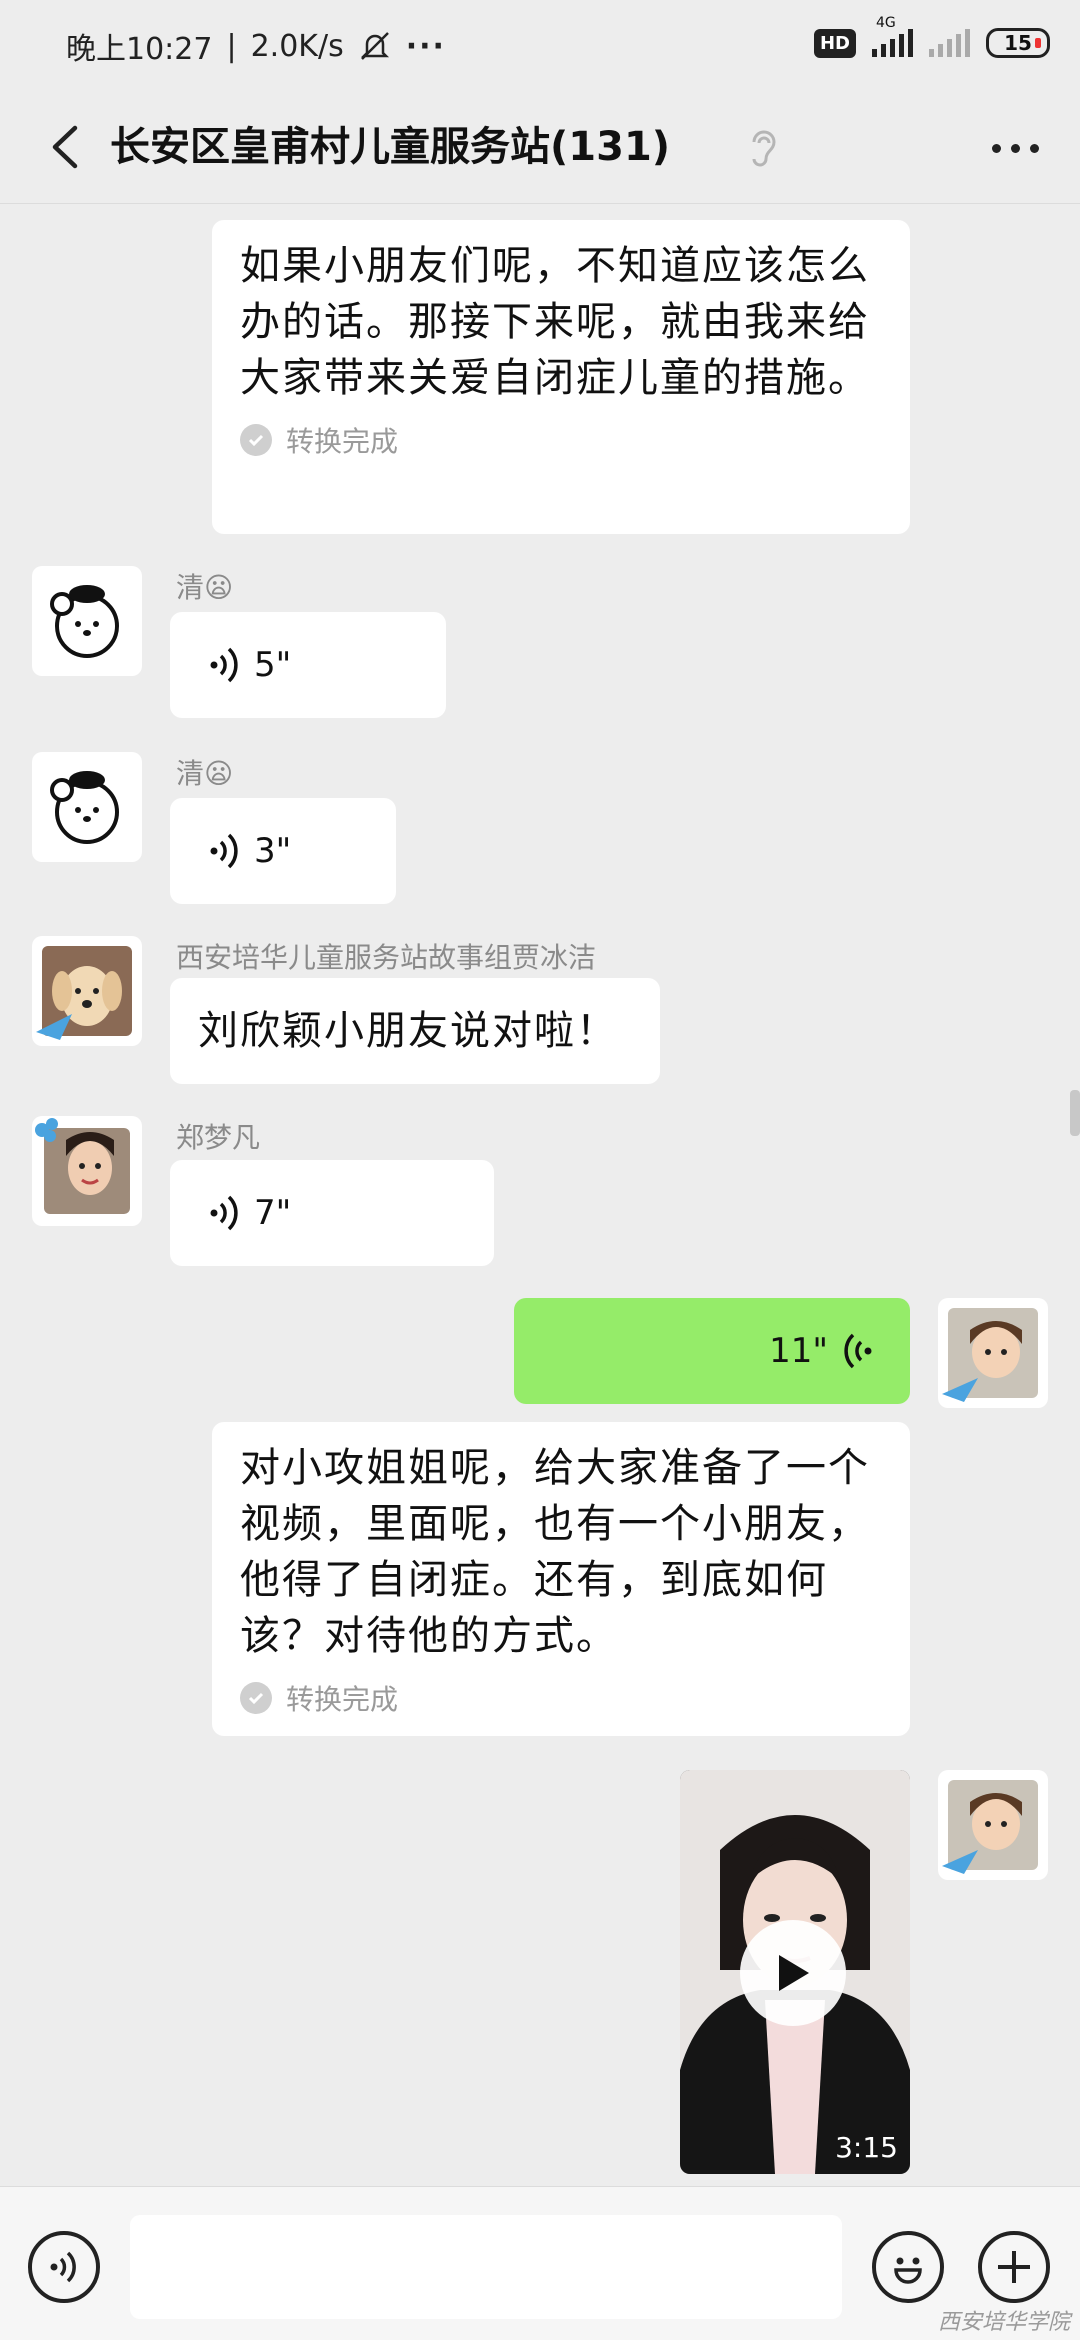  I want to click on voice-duration: 3", so click(273, 851).